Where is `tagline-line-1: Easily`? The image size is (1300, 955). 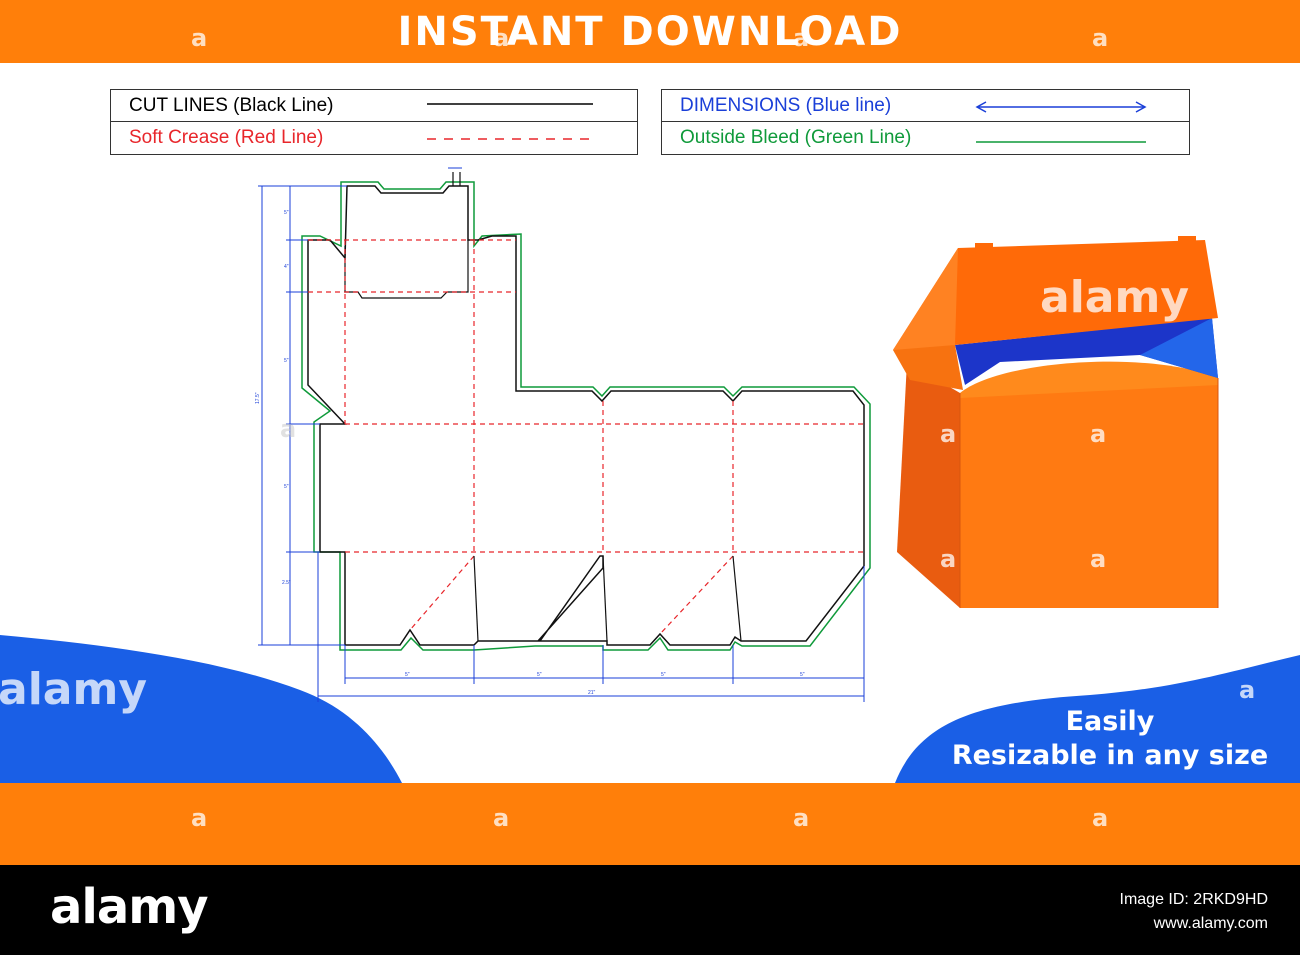 tagline-line-1: Easily is located at coordinates (1110, 721).